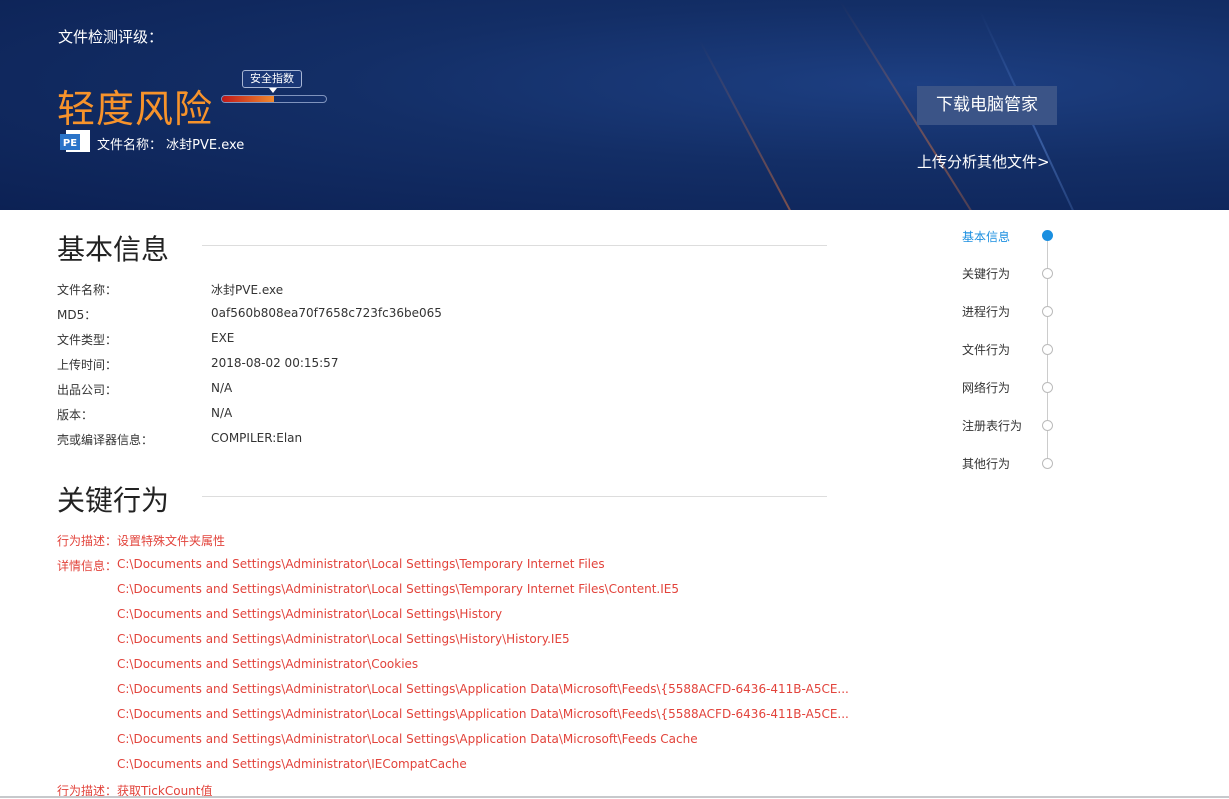  What do you see at coordinates (223, 338) in the screenshot?
I see `info-value: EXE` at bounding box center [223, 338].